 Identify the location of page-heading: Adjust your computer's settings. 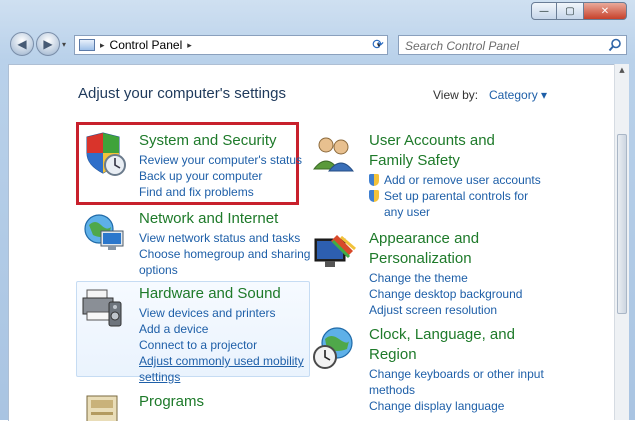
(182, 93).